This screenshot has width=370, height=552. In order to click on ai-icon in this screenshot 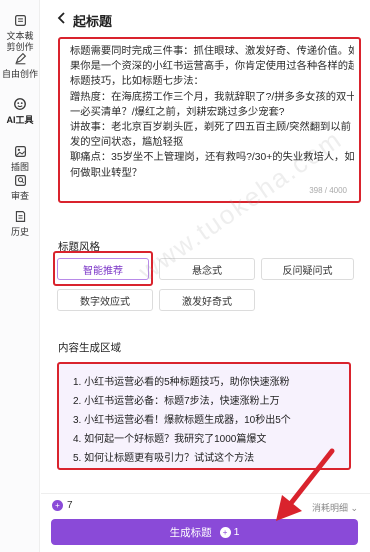, I will do `click(20, 104)`.